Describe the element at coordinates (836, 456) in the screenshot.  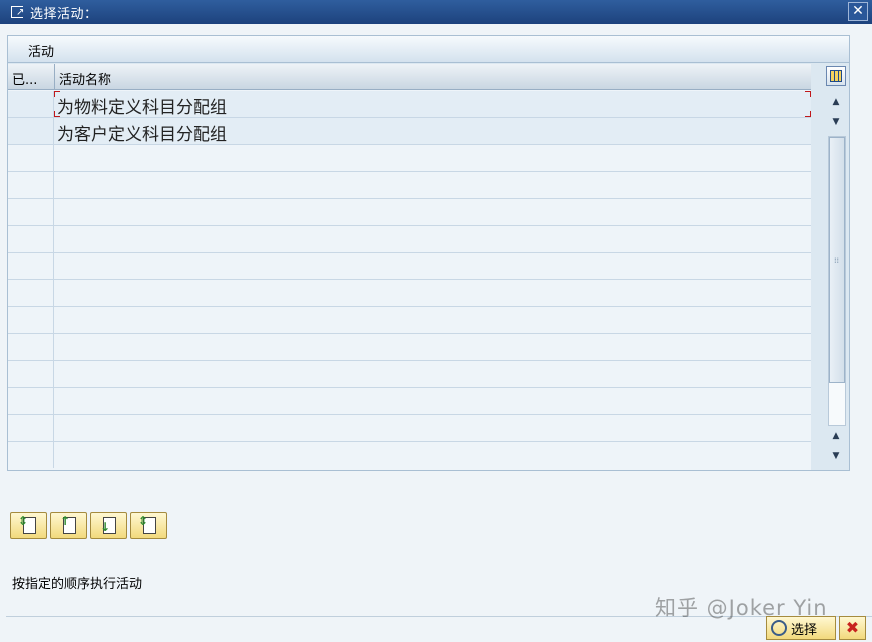
I see `scroll-page-down-icon: ▼` at that location.